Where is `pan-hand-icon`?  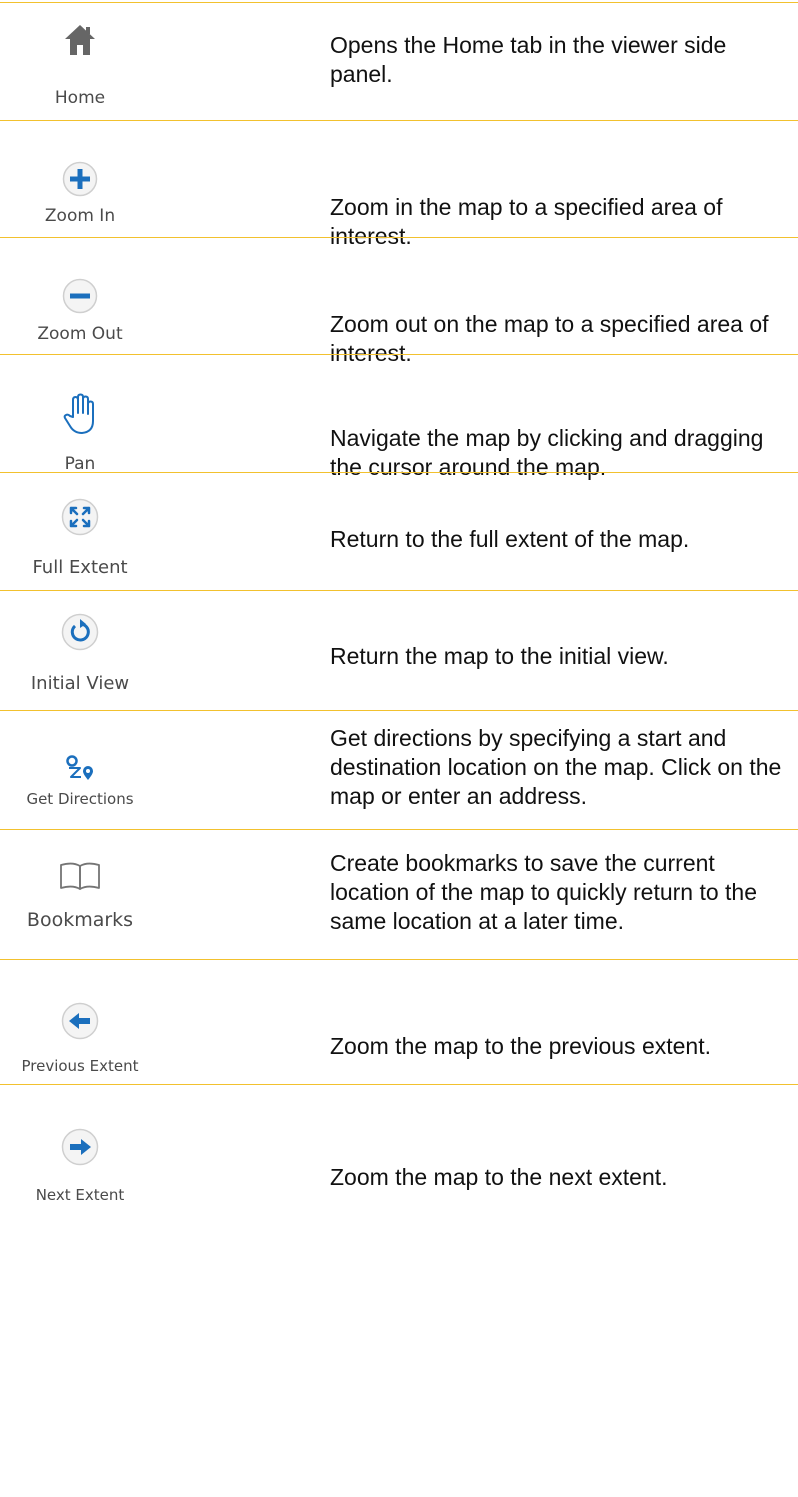
pan-hand-icon is located at coordinates (80, 414).